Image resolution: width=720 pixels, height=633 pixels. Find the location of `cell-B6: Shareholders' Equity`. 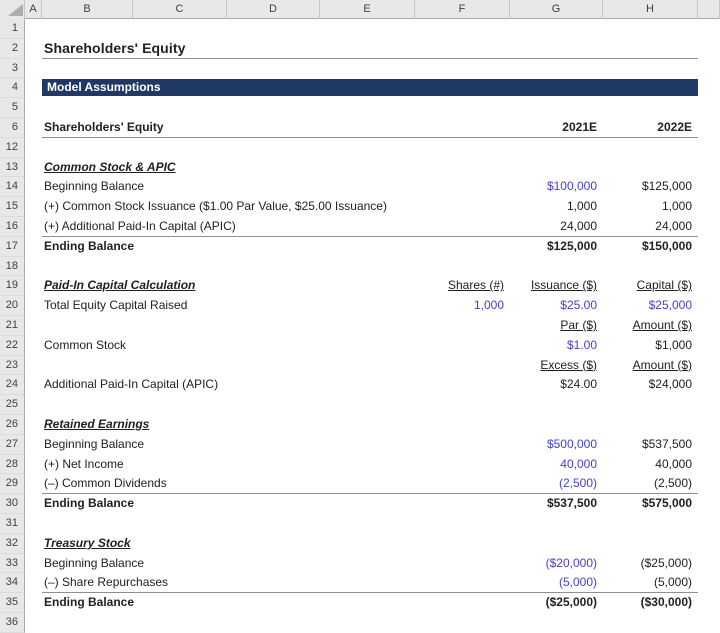

cell-B6: Shareholders' Equity is located at coordinates (228, 128).